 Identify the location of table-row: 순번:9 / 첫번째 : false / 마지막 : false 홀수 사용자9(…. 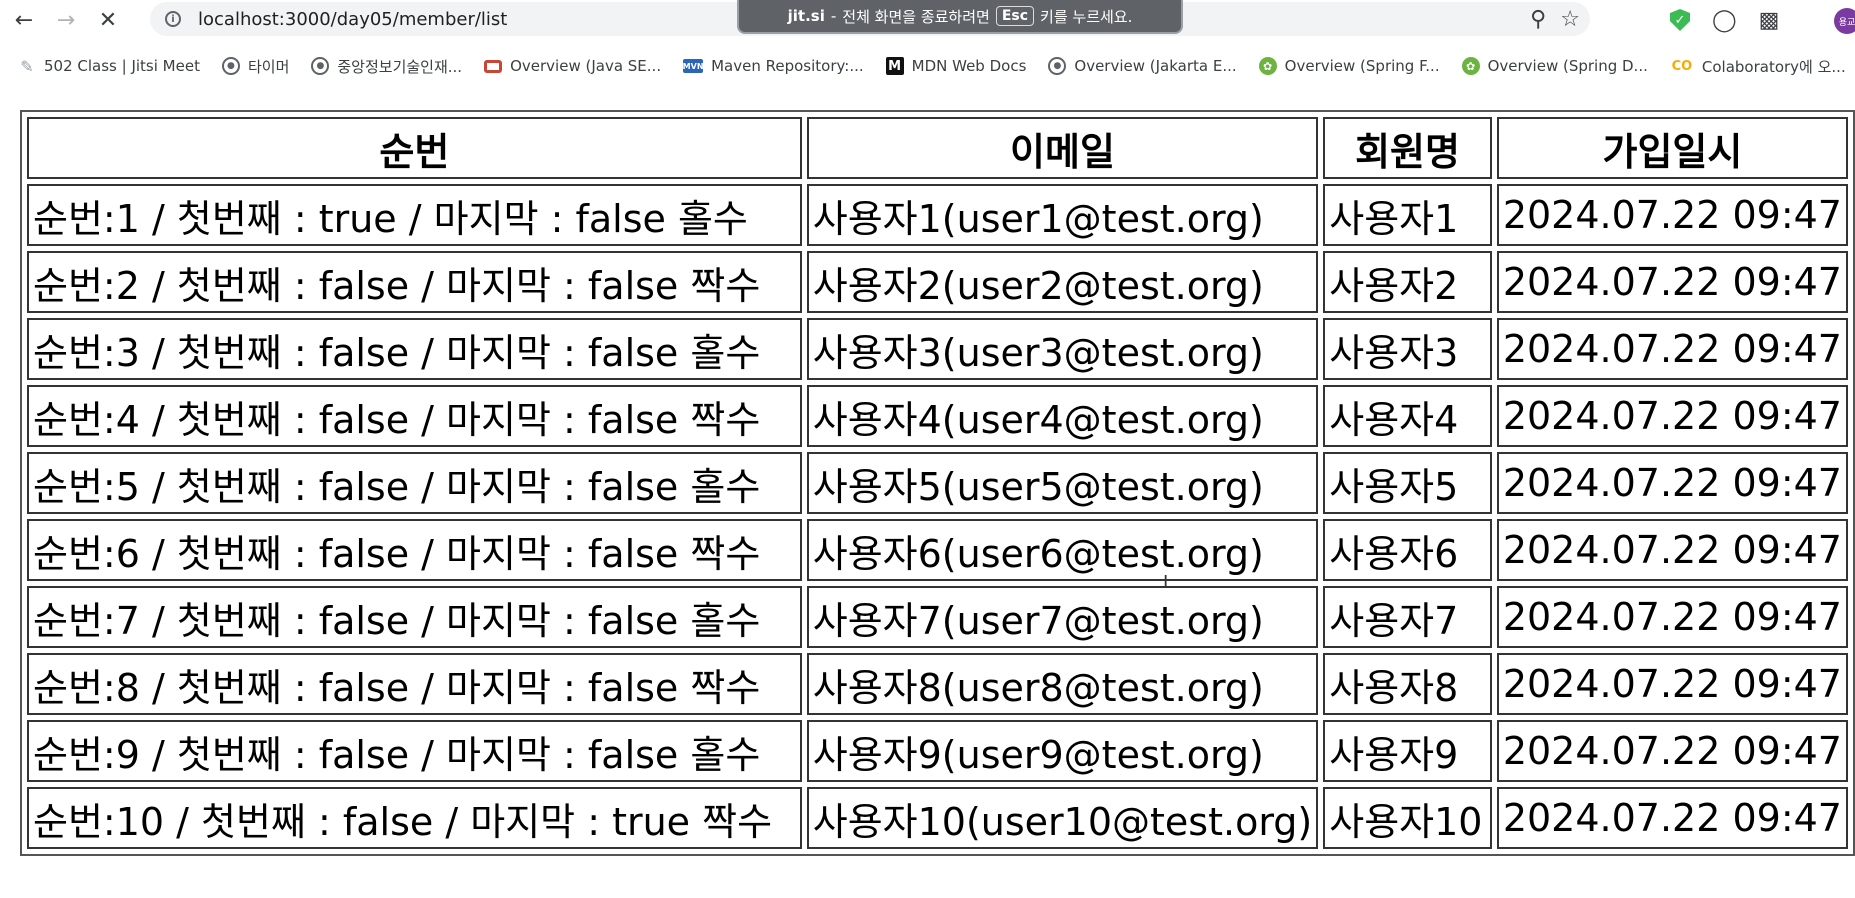
(937, 751).